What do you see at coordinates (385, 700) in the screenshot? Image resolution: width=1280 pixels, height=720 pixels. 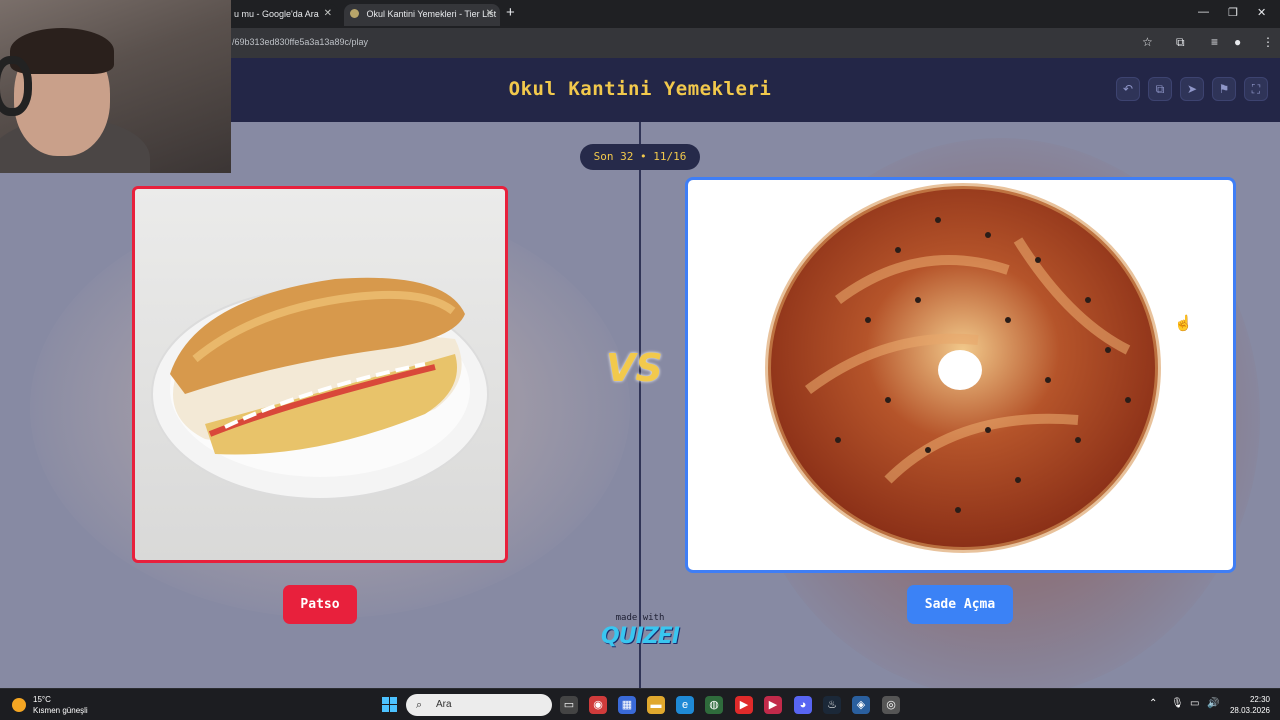 I see `windows-logo-icon` at bounding box center [385, 700].